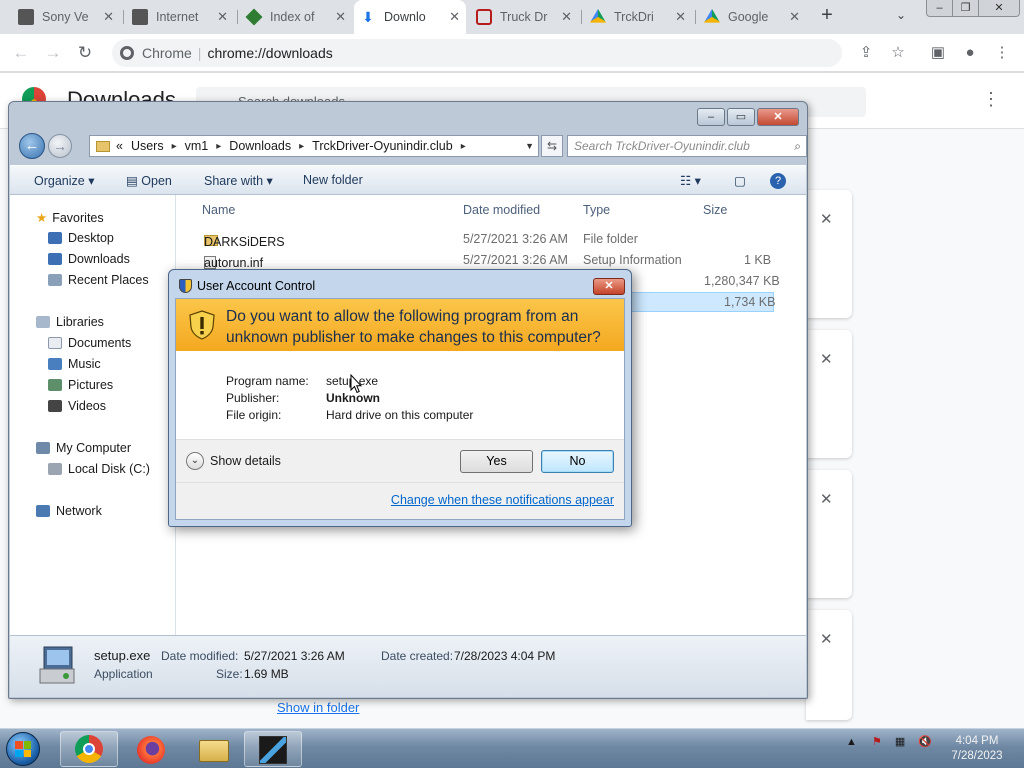  Describe the element at coordinates (496, 461) in the screenshot. I see `yes-button: Yes` at that location.